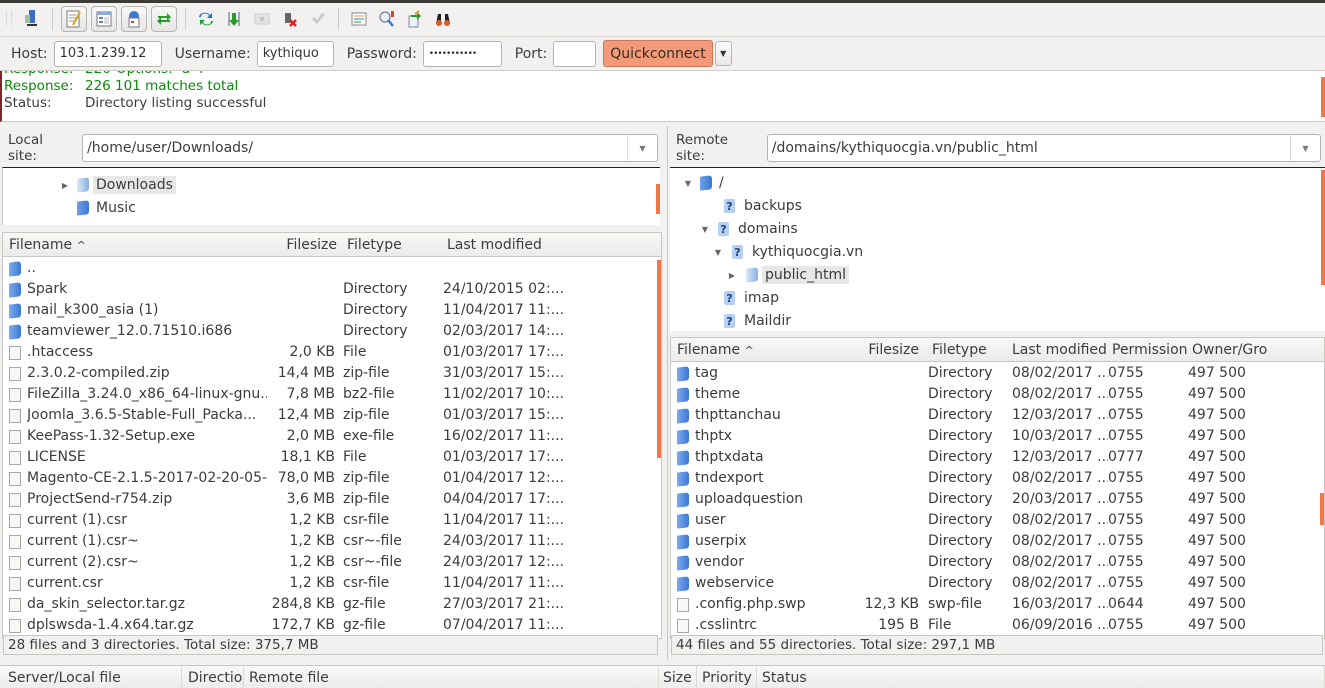  What do you see at coordinates (764, 206) in the screenshot?
I see `remote-tree-item: ? backups` at bounding box center [764, 206].